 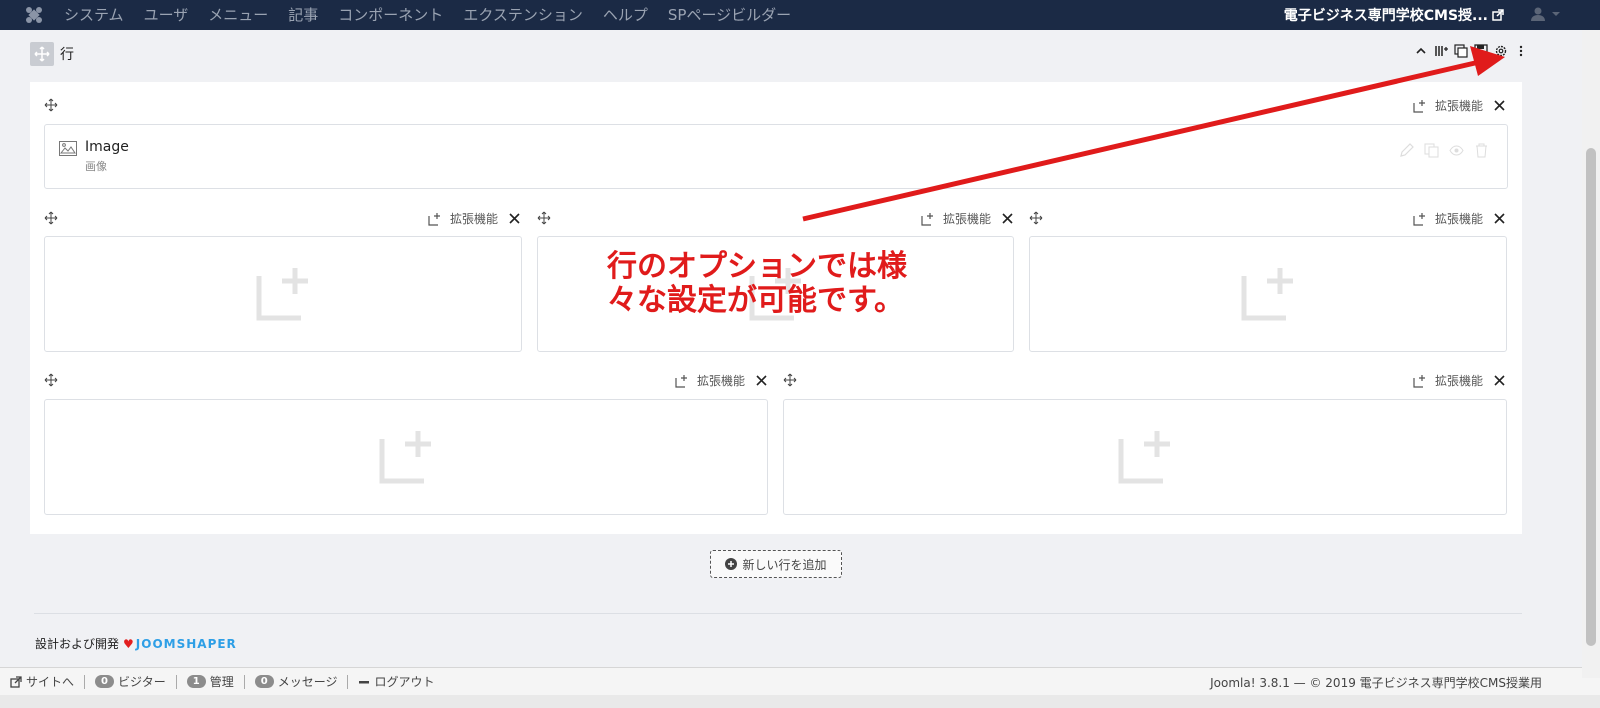 What do you see at coordinates (1461, 51) in the screenshot?
I see `duplicate-icon` at bounding box center [1461, 51].